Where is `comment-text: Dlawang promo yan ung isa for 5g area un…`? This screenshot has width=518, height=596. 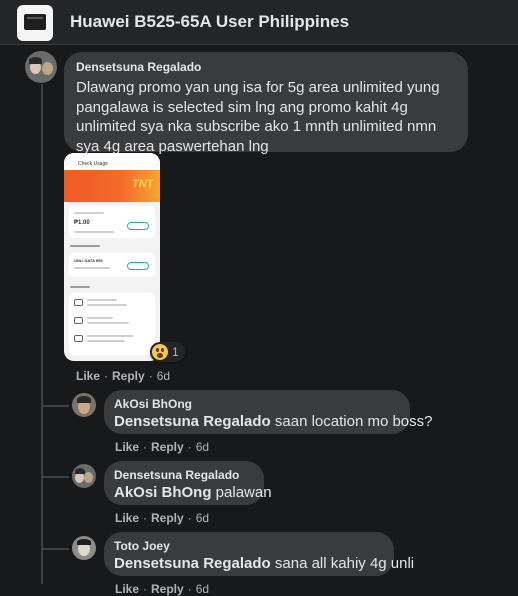 comment-text: Dlawang promo yan ung isa for 5g area un… is located at coordinates (258, 117).